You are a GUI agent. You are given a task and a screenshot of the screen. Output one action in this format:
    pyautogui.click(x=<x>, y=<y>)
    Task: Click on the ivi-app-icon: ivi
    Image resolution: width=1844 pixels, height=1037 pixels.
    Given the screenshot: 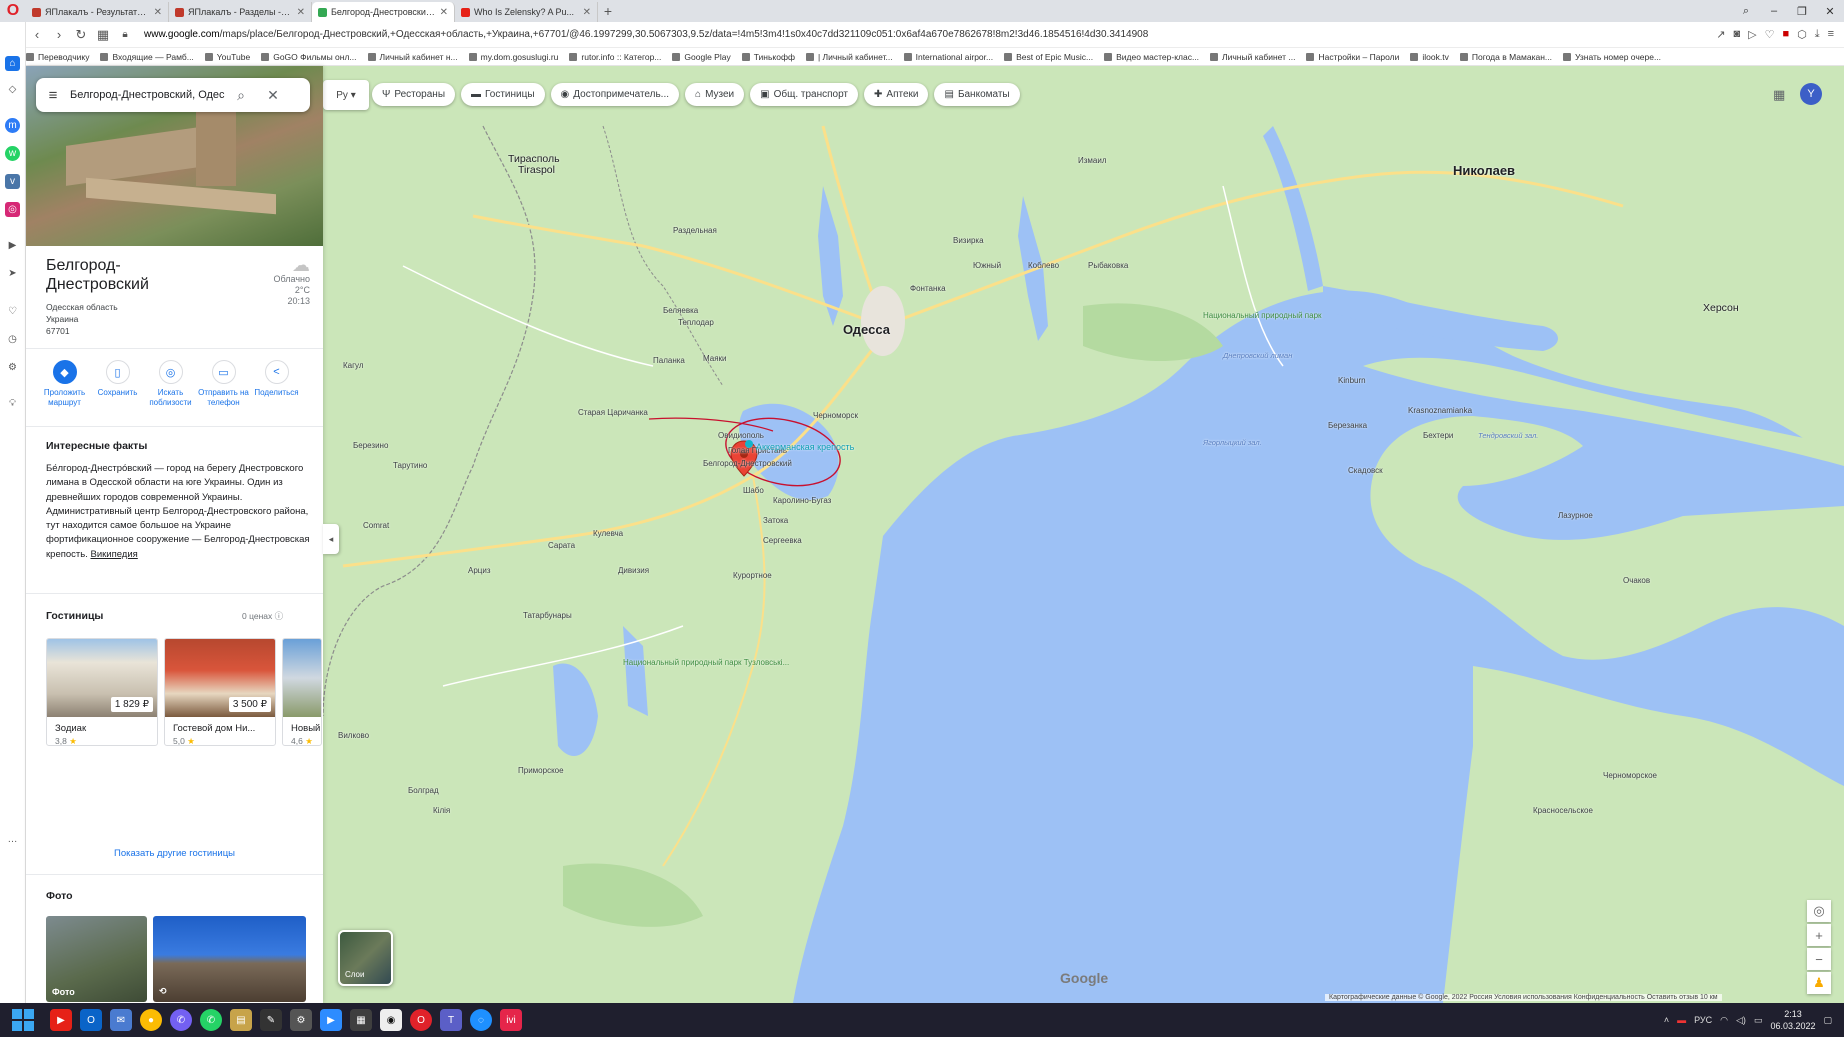 What is the action you would take?
    pyautogui.click(x=511, y=1020)
    